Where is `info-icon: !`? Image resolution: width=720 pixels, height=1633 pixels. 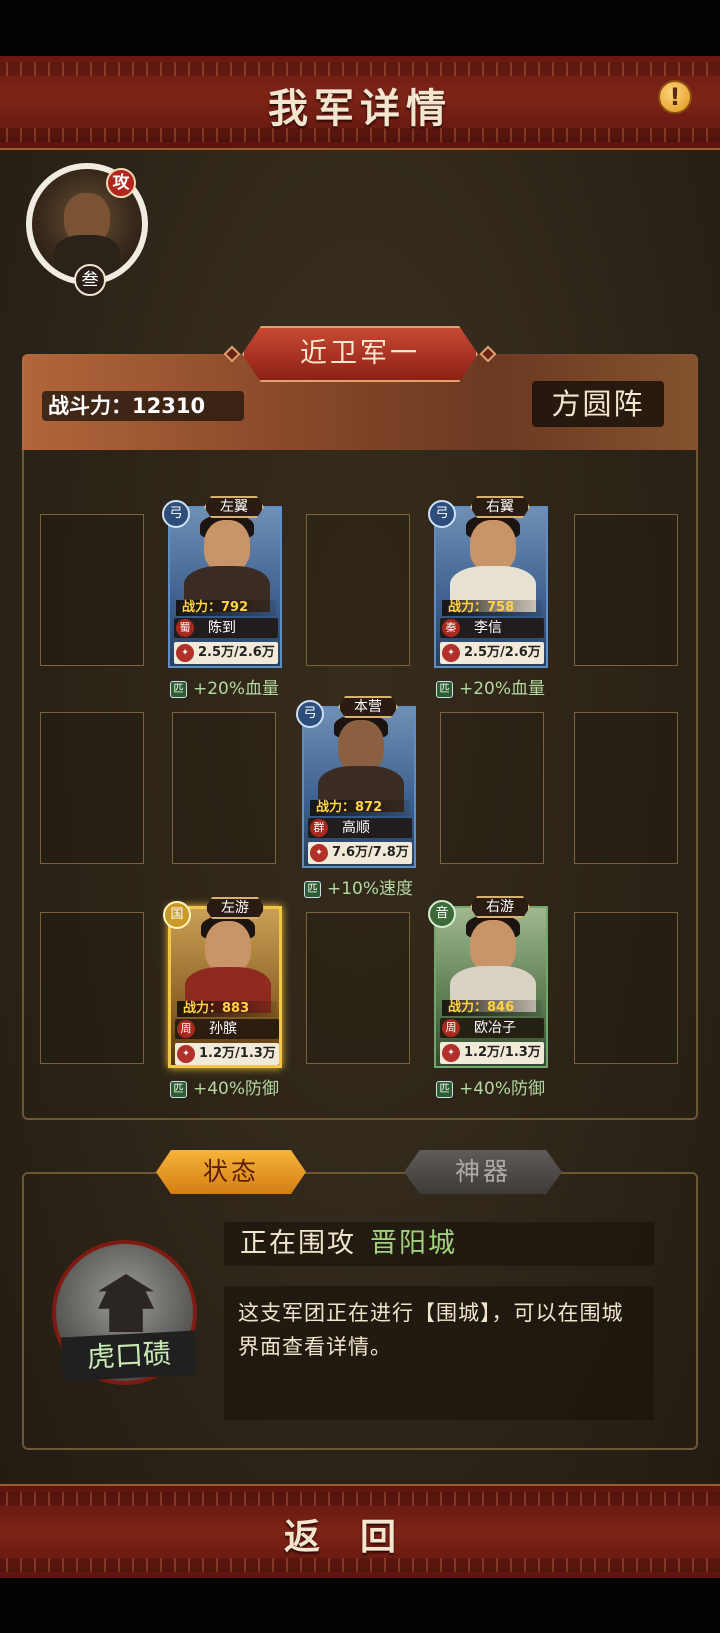
info-icon: ! is located at coordinates (675, 97).